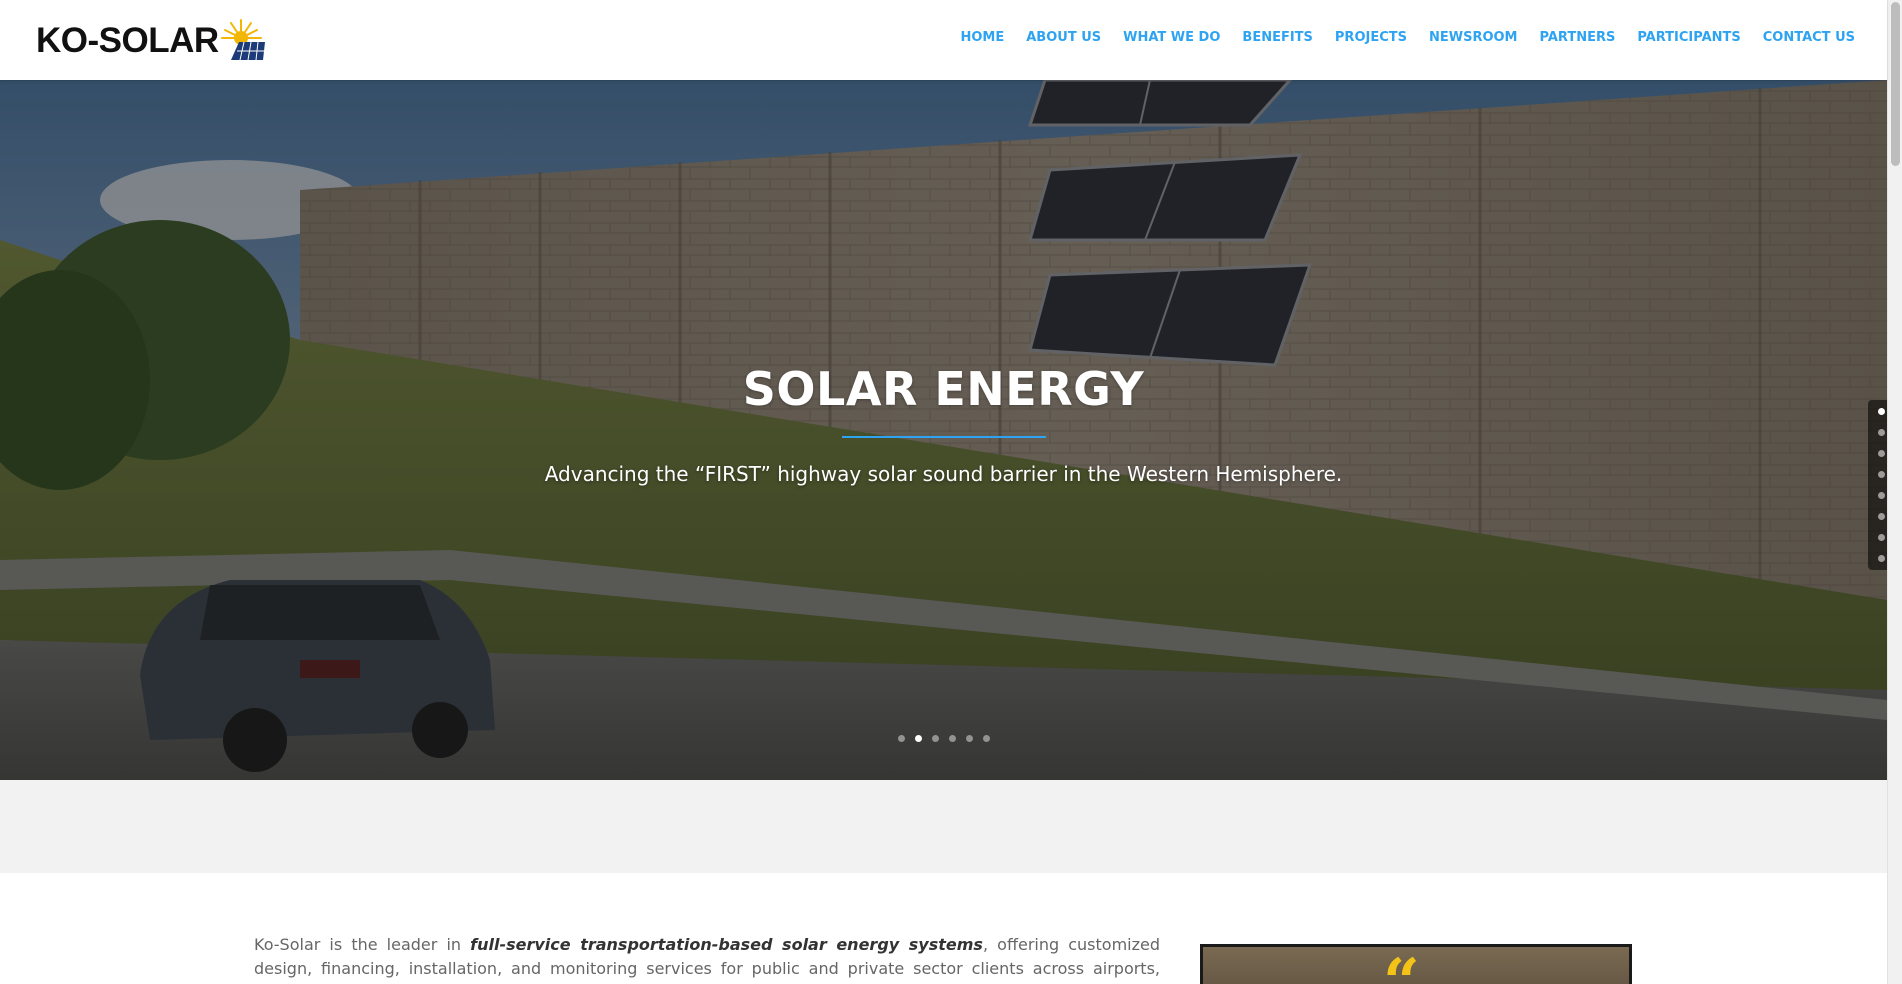 The height and width of the screenshot is (984, 1902). Describe the element at coordinates (1171, 37) in the screenshot. I see `nav-what-we-do: WHAT WE DO` at that location.